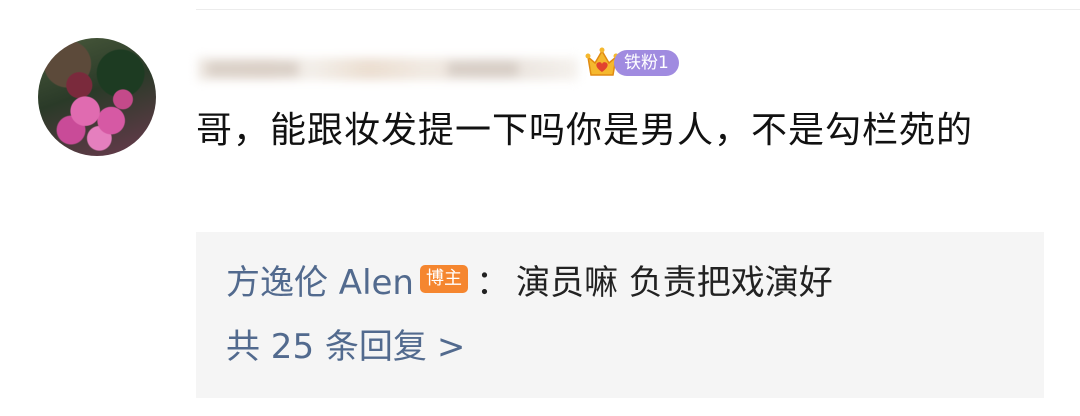 This screenshot has height=416, width=1080. I want to click on fan-badge: 铁粉1, so click(631, 63).